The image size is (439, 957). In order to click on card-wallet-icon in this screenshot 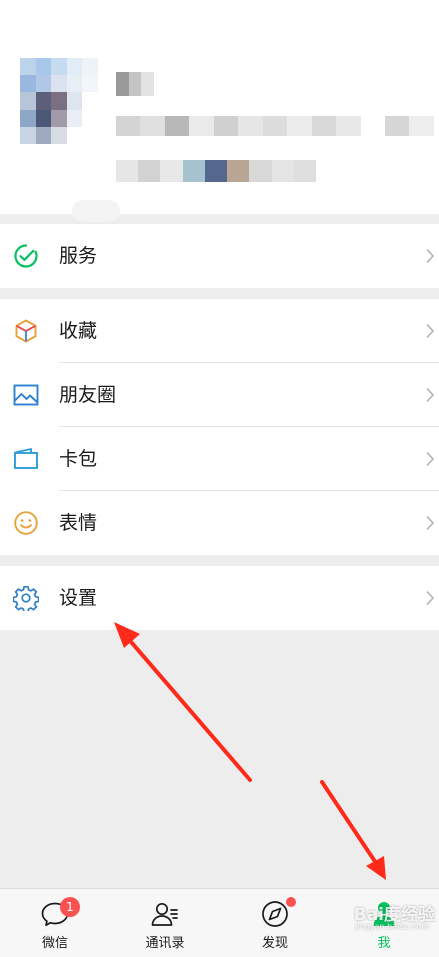, I will do `click(26, 458)`.